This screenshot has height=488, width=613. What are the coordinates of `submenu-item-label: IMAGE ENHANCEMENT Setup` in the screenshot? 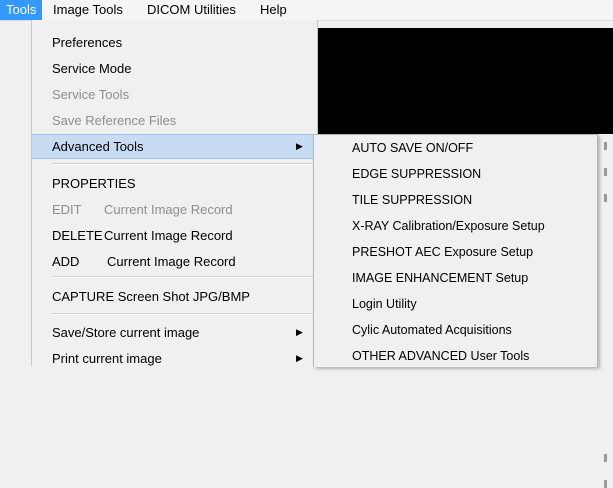 It's located at (440, 278).